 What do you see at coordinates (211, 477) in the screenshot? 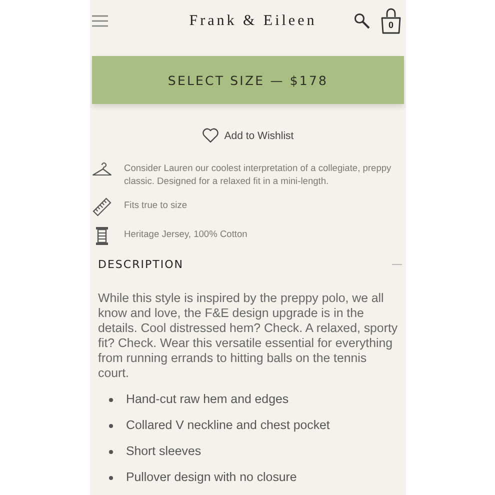
I see `list-item: Pullover design with no closure` at bounding box center [211, 477].